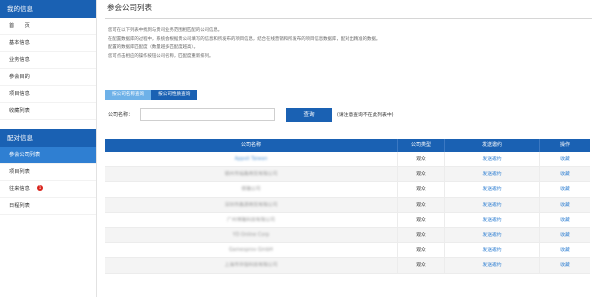  What do you see at coordinates (121, 115) in the screenshot?
I see `search-label: 公司名称：` at bounding box center [121, 115].